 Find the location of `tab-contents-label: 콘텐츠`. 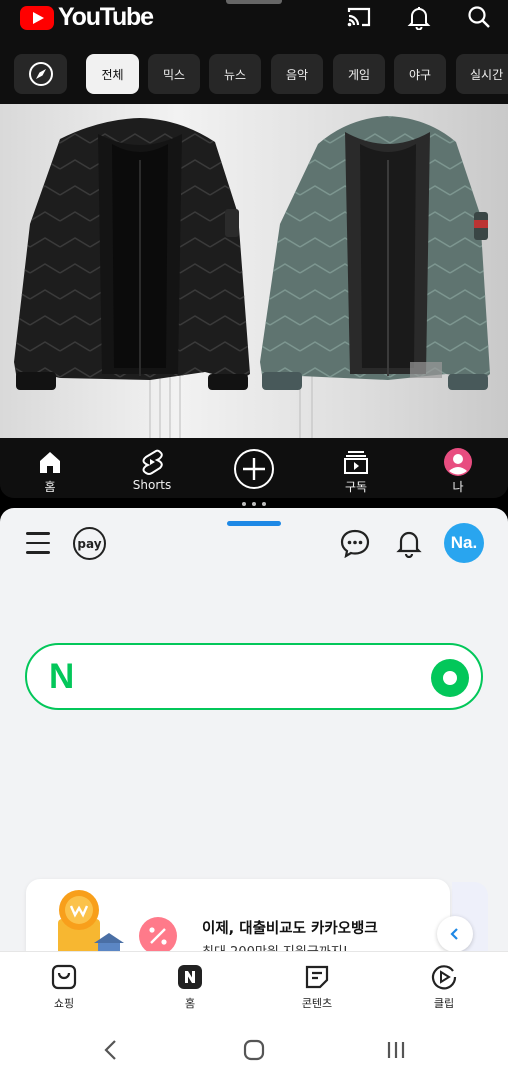

tab-contents-label: 콘텐츠 is located at coordinates (317, 1003).